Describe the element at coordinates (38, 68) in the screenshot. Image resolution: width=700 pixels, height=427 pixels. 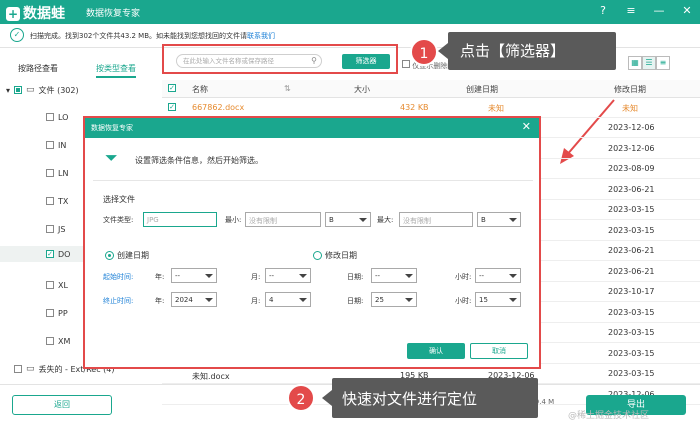
I see `tab-by-path: 按路径查看` at that location.